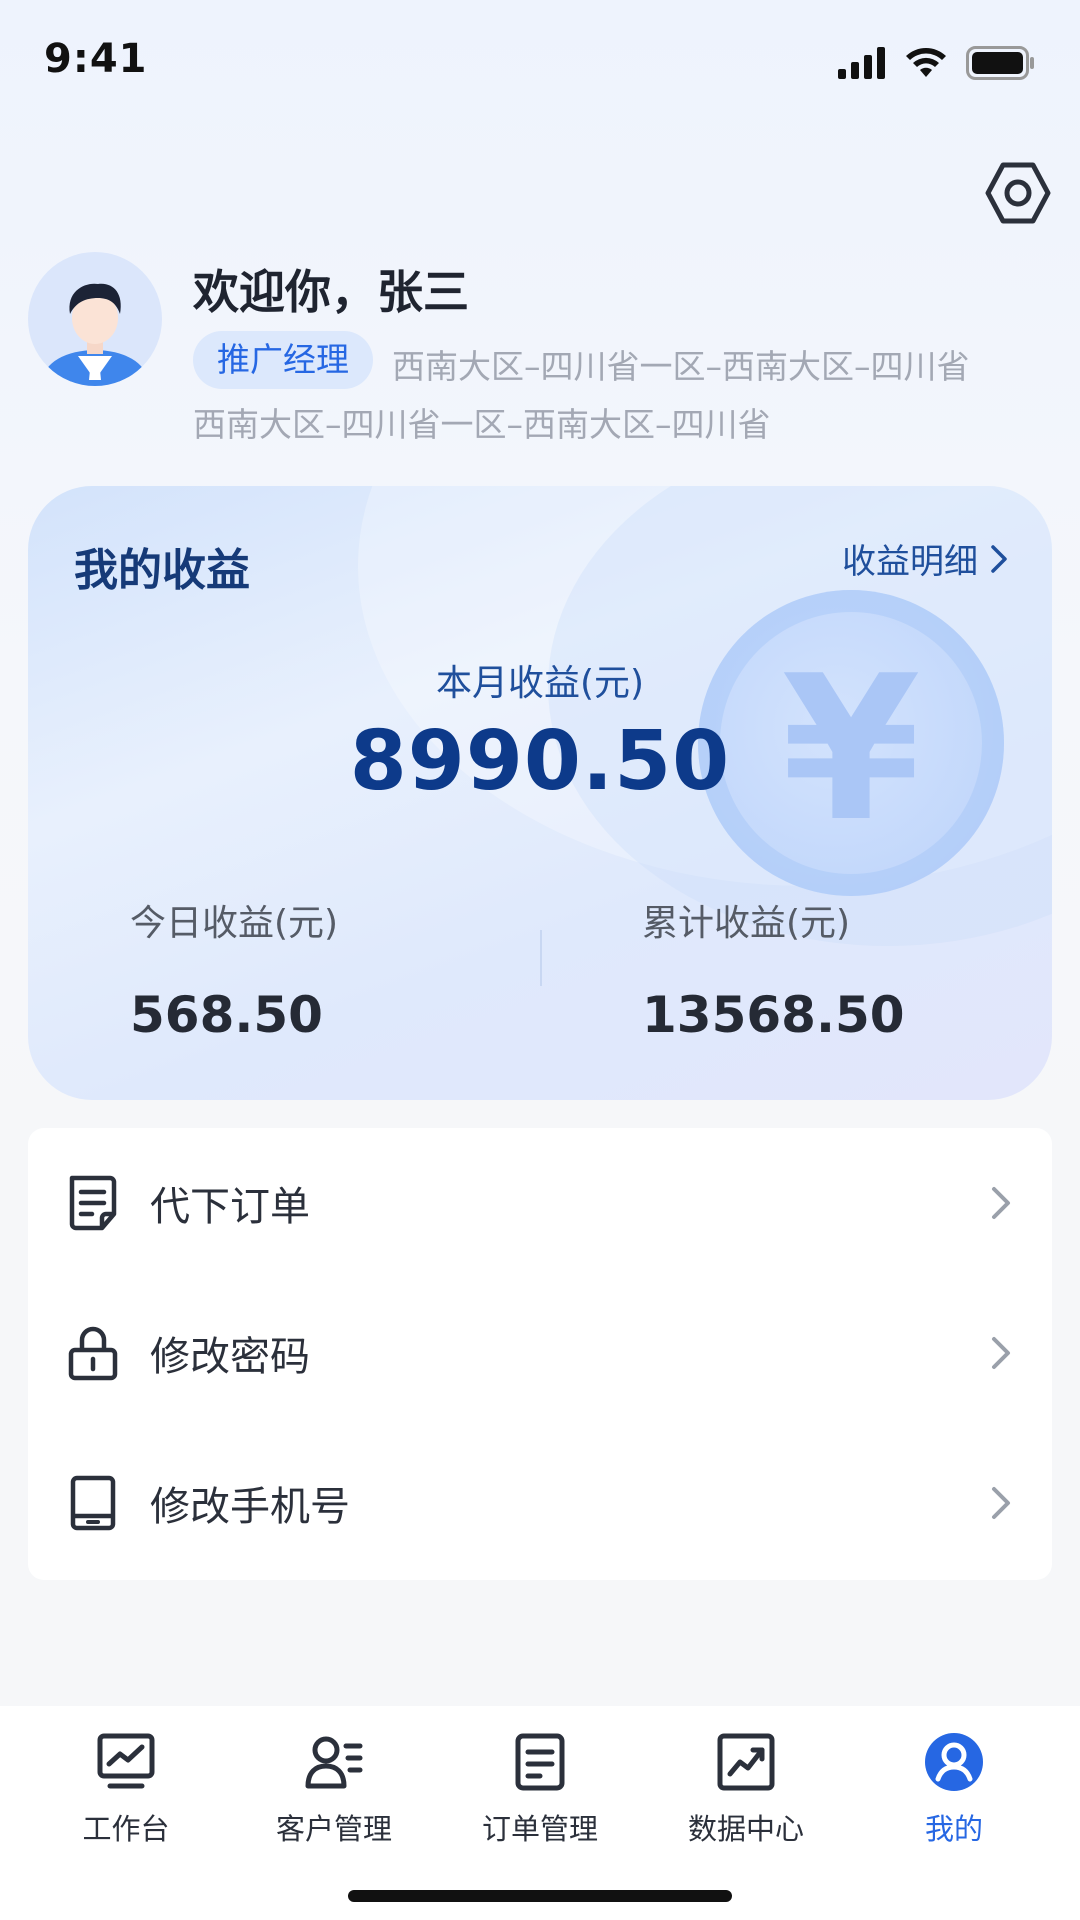 This screenshot has width=1080, height=1920. Describe the element at coordinates (126, 1761) in the screenshot. I see `dashboard-icon` at that location.